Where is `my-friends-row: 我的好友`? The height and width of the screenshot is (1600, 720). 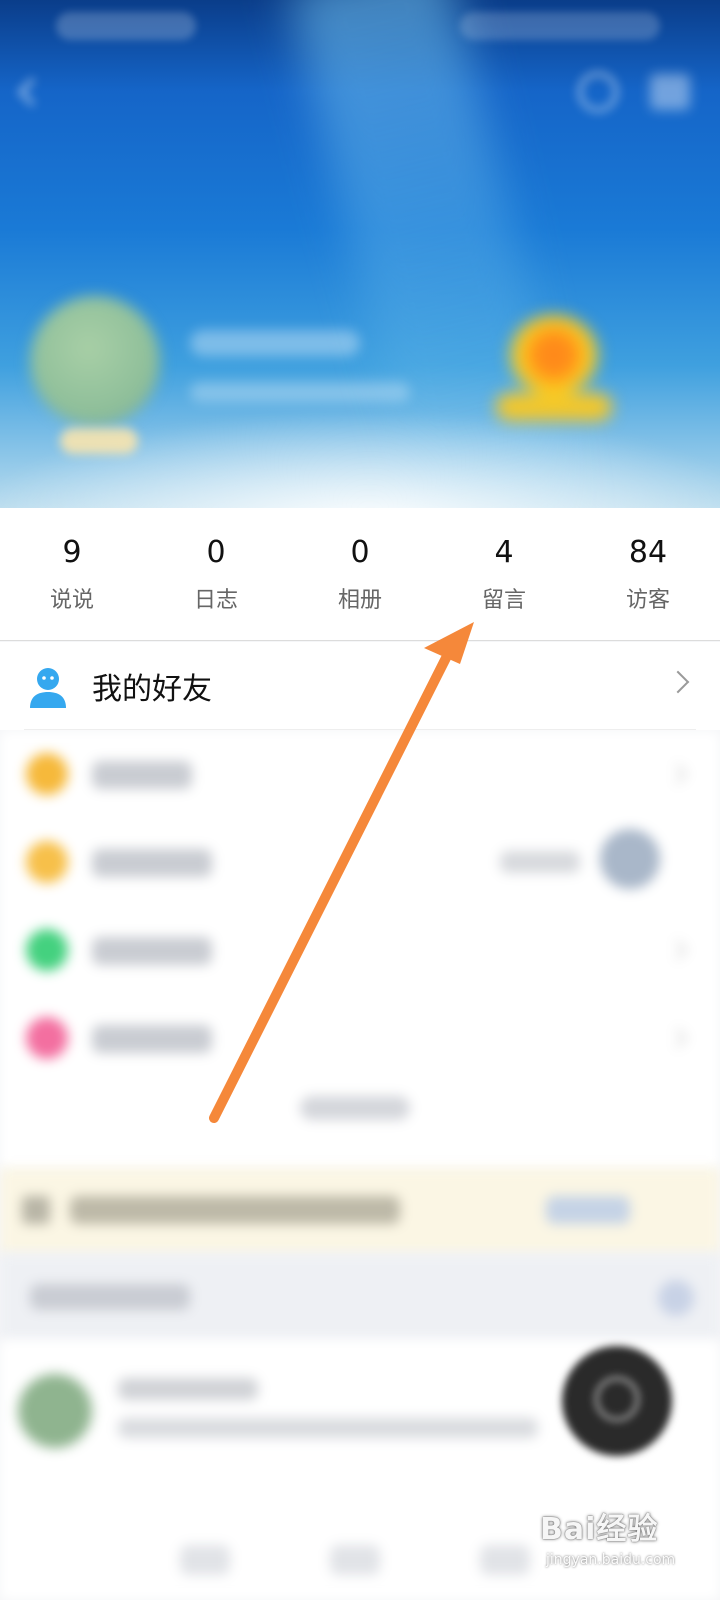
my-friends-row: 我的好友 is located at coordinates (360, 686).